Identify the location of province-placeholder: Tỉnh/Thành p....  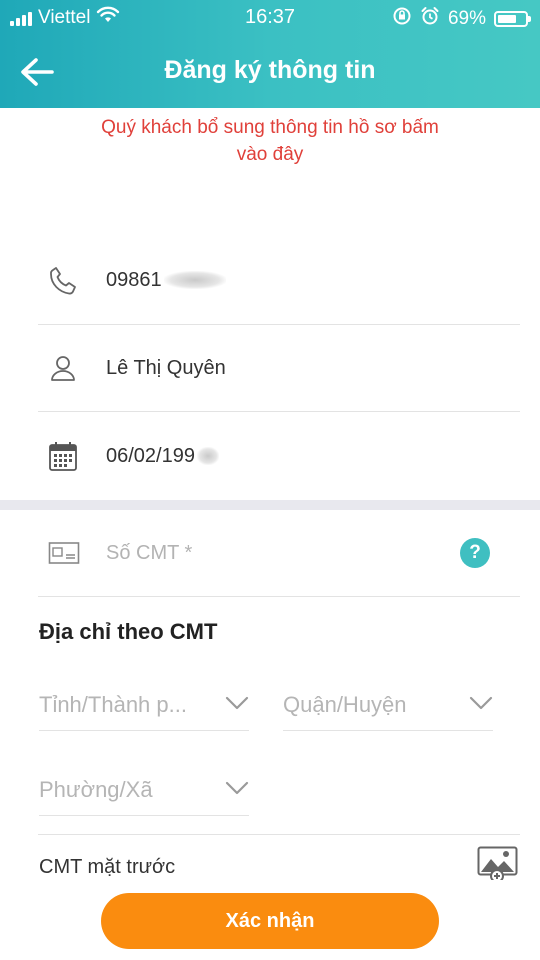
(113, 704).